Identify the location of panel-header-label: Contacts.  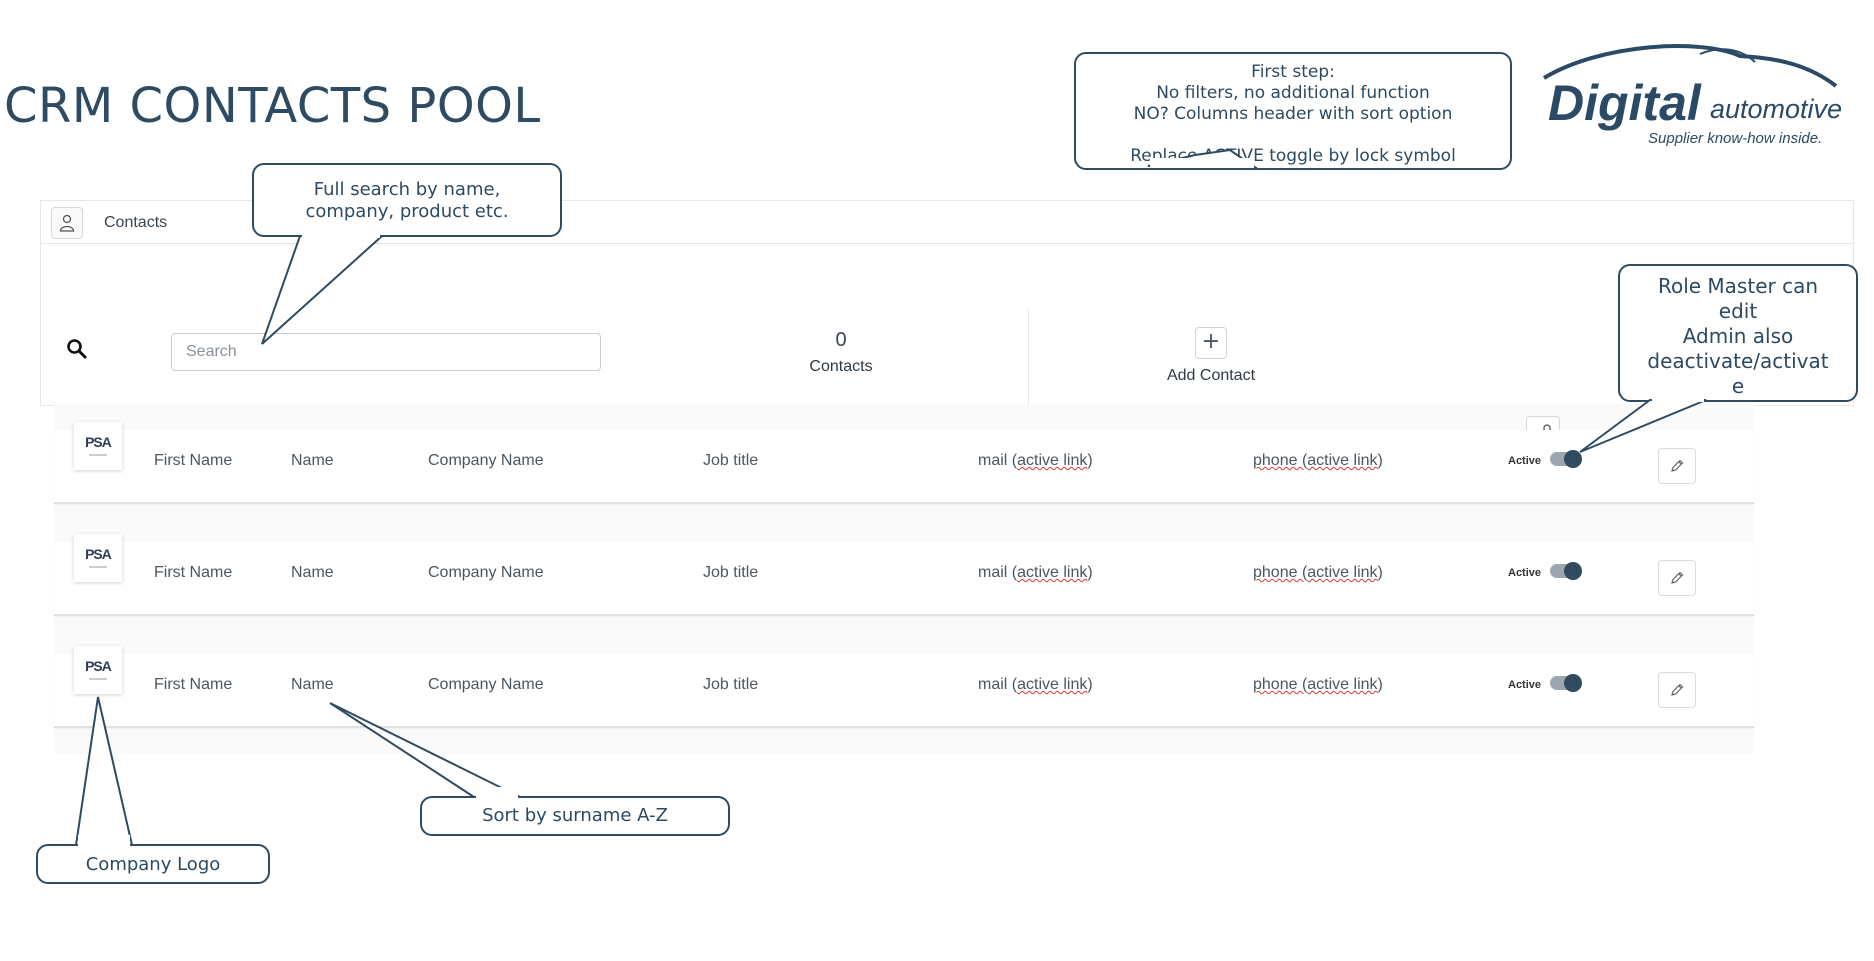
(136, 222).